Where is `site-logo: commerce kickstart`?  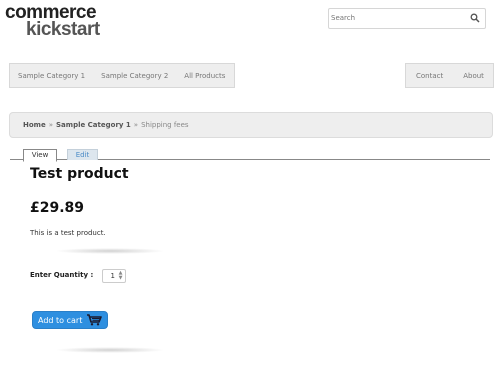 site-logo: commerce kickstart is located at coordinates (52, 21).